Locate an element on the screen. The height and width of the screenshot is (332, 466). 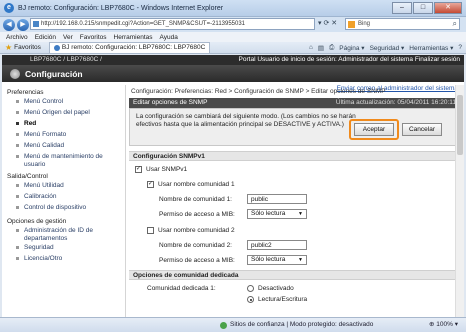
vertical-scrollbar is located at coordinates (459, 201).